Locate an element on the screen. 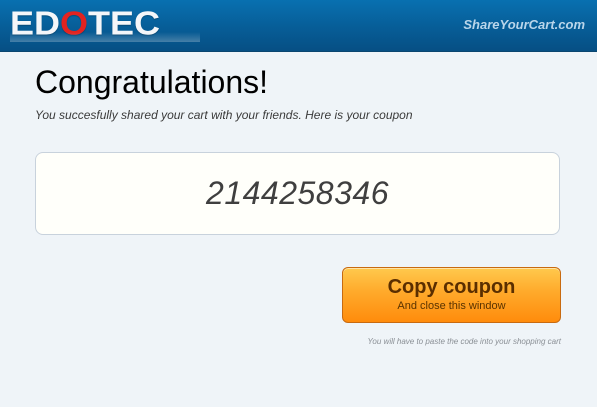 The height and width of the screenshot is (407, 597). logo-letter-e2: E is located at coordinates (122, 23).